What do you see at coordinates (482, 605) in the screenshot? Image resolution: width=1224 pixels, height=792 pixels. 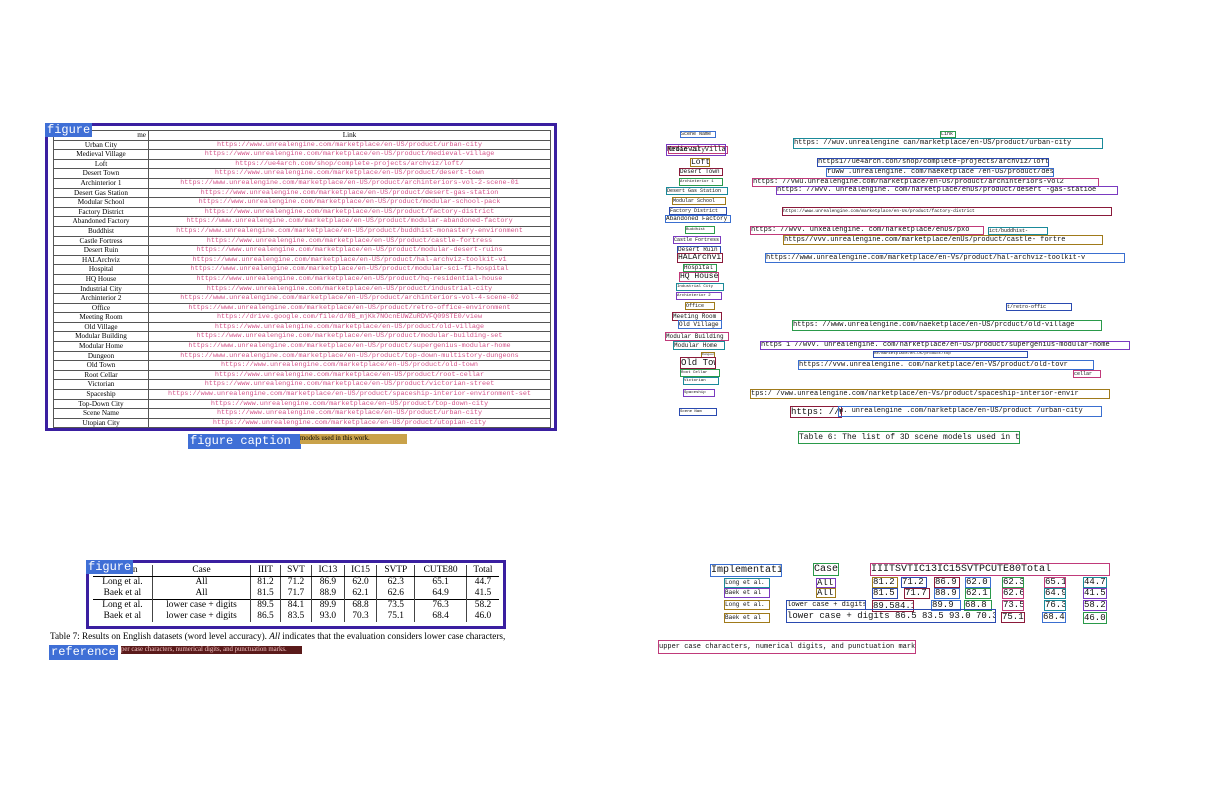 I see `table-cell: 58.2` at bounding box center [482, 605].